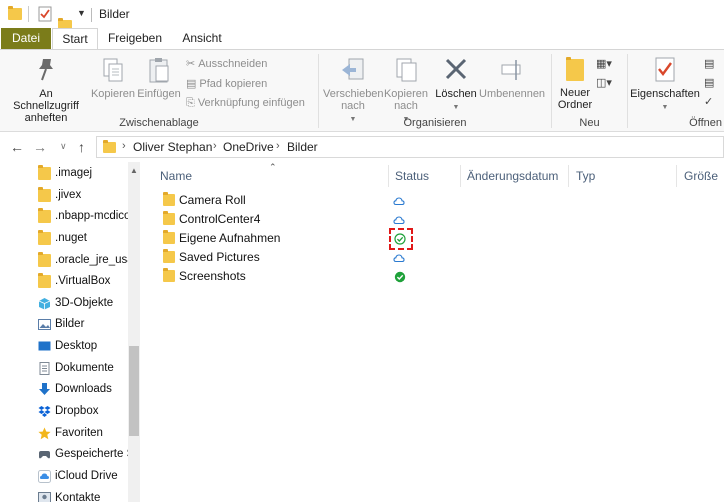  Describe the element at coordinates (412, 176) in the screenshot. I see `column-header-status: Status` at that location.